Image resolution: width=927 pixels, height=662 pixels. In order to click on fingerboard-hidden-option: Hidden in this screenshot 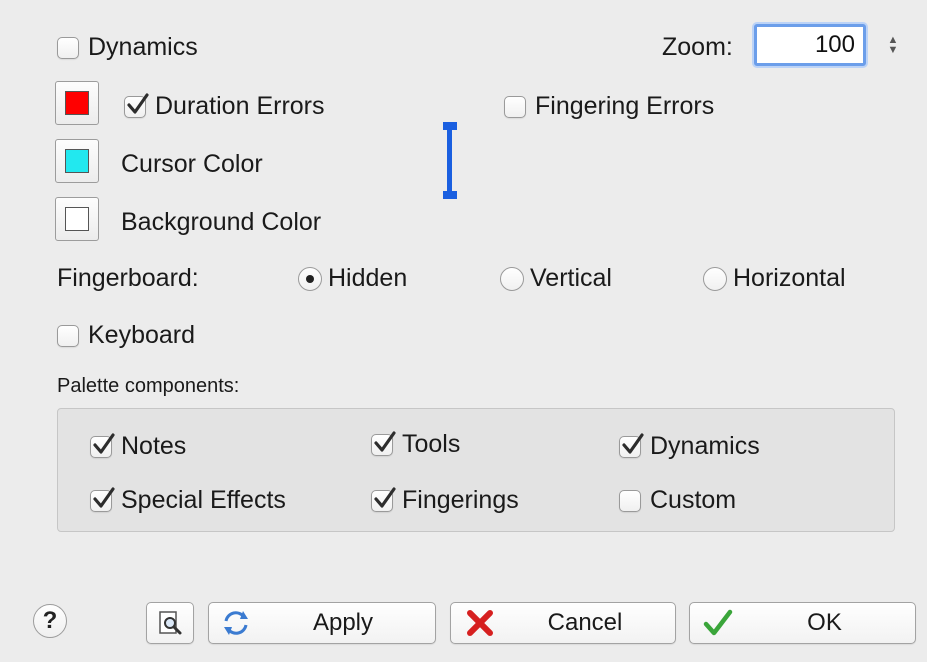, I will do `click(352, 278)`.